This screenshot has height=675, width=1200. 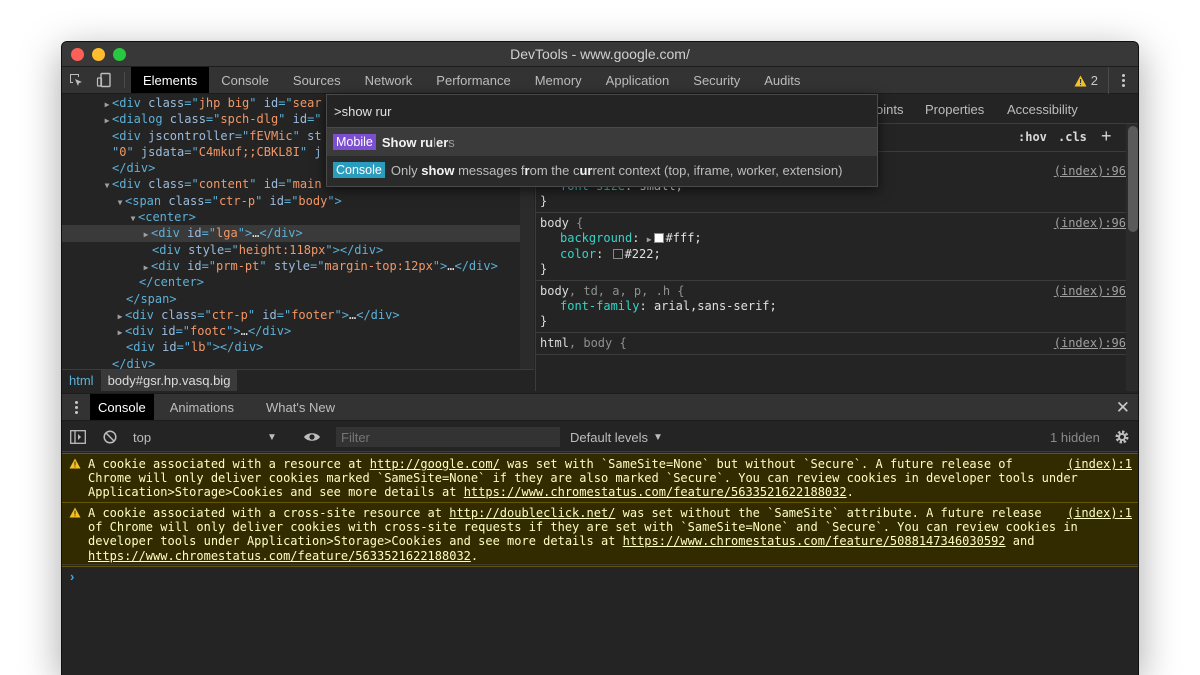 I want to click on tab-elements: Elements, so click(x=170, y=80).